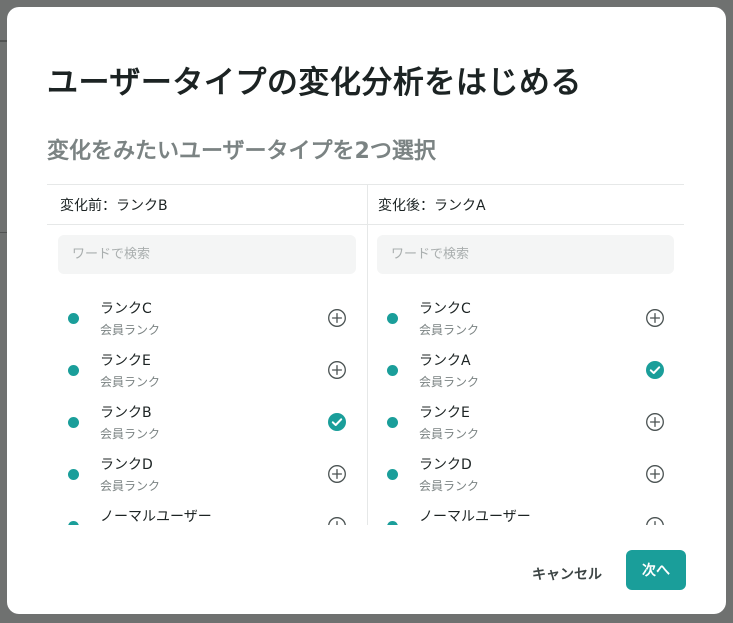  I want to click on next-button: 次へ, so click(656, 570).